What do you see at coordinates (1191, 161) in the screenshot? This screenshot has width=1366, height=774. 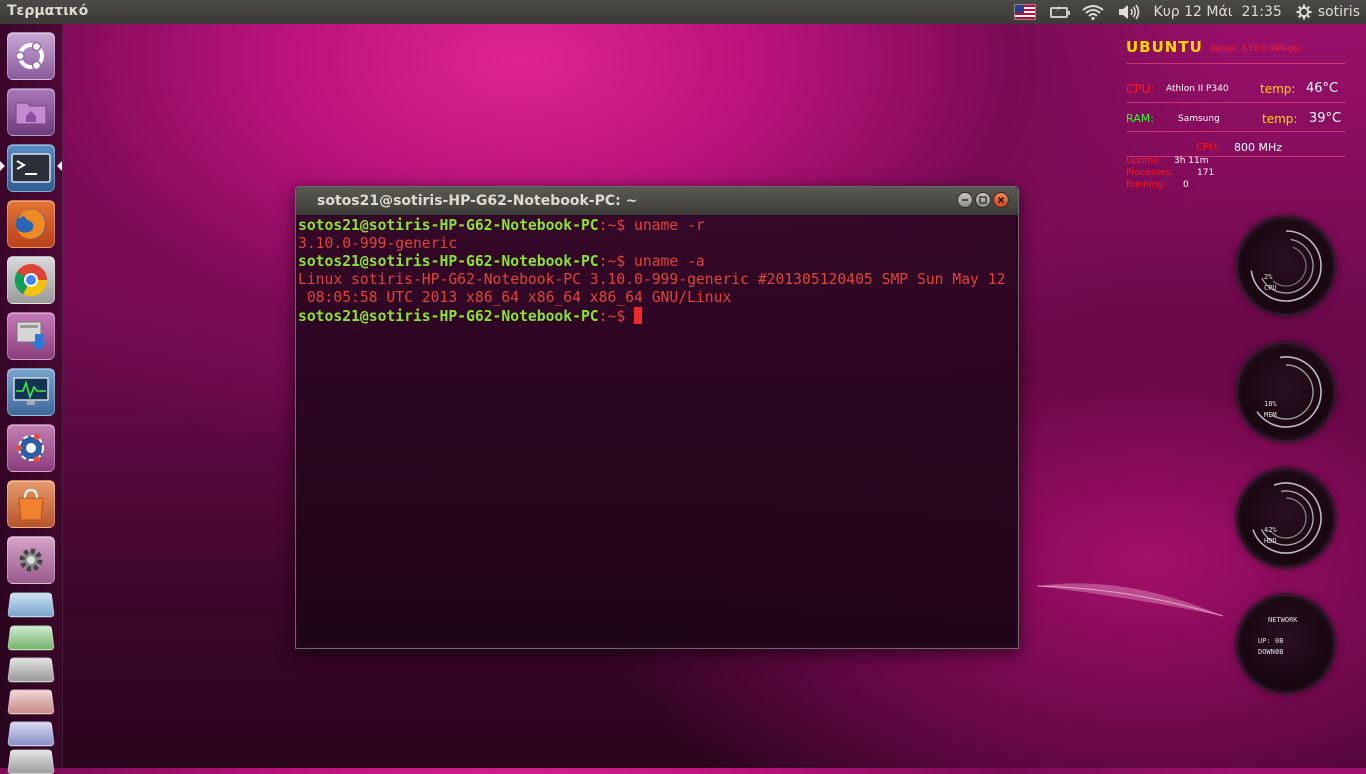 I see `uptime-value: 3h 11m` at bounding box center [1191, 161].